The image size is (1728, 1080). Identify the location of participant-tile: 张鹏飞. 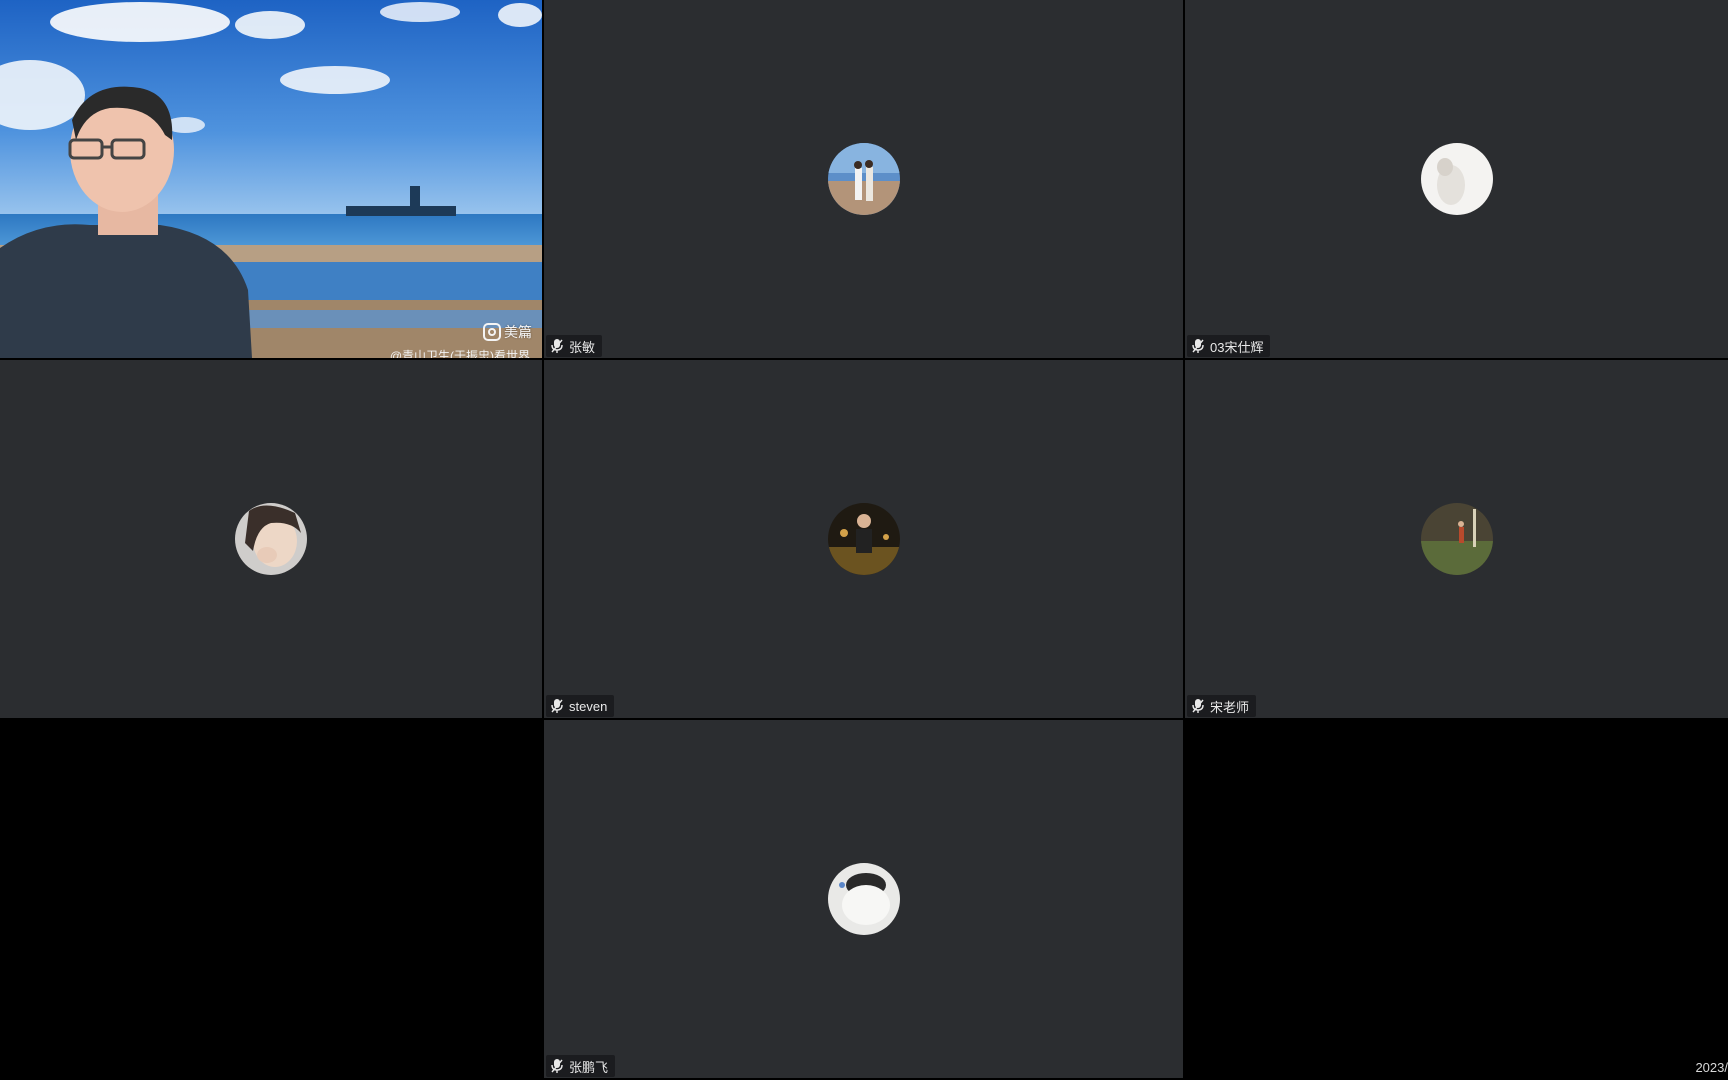
(863, 899).